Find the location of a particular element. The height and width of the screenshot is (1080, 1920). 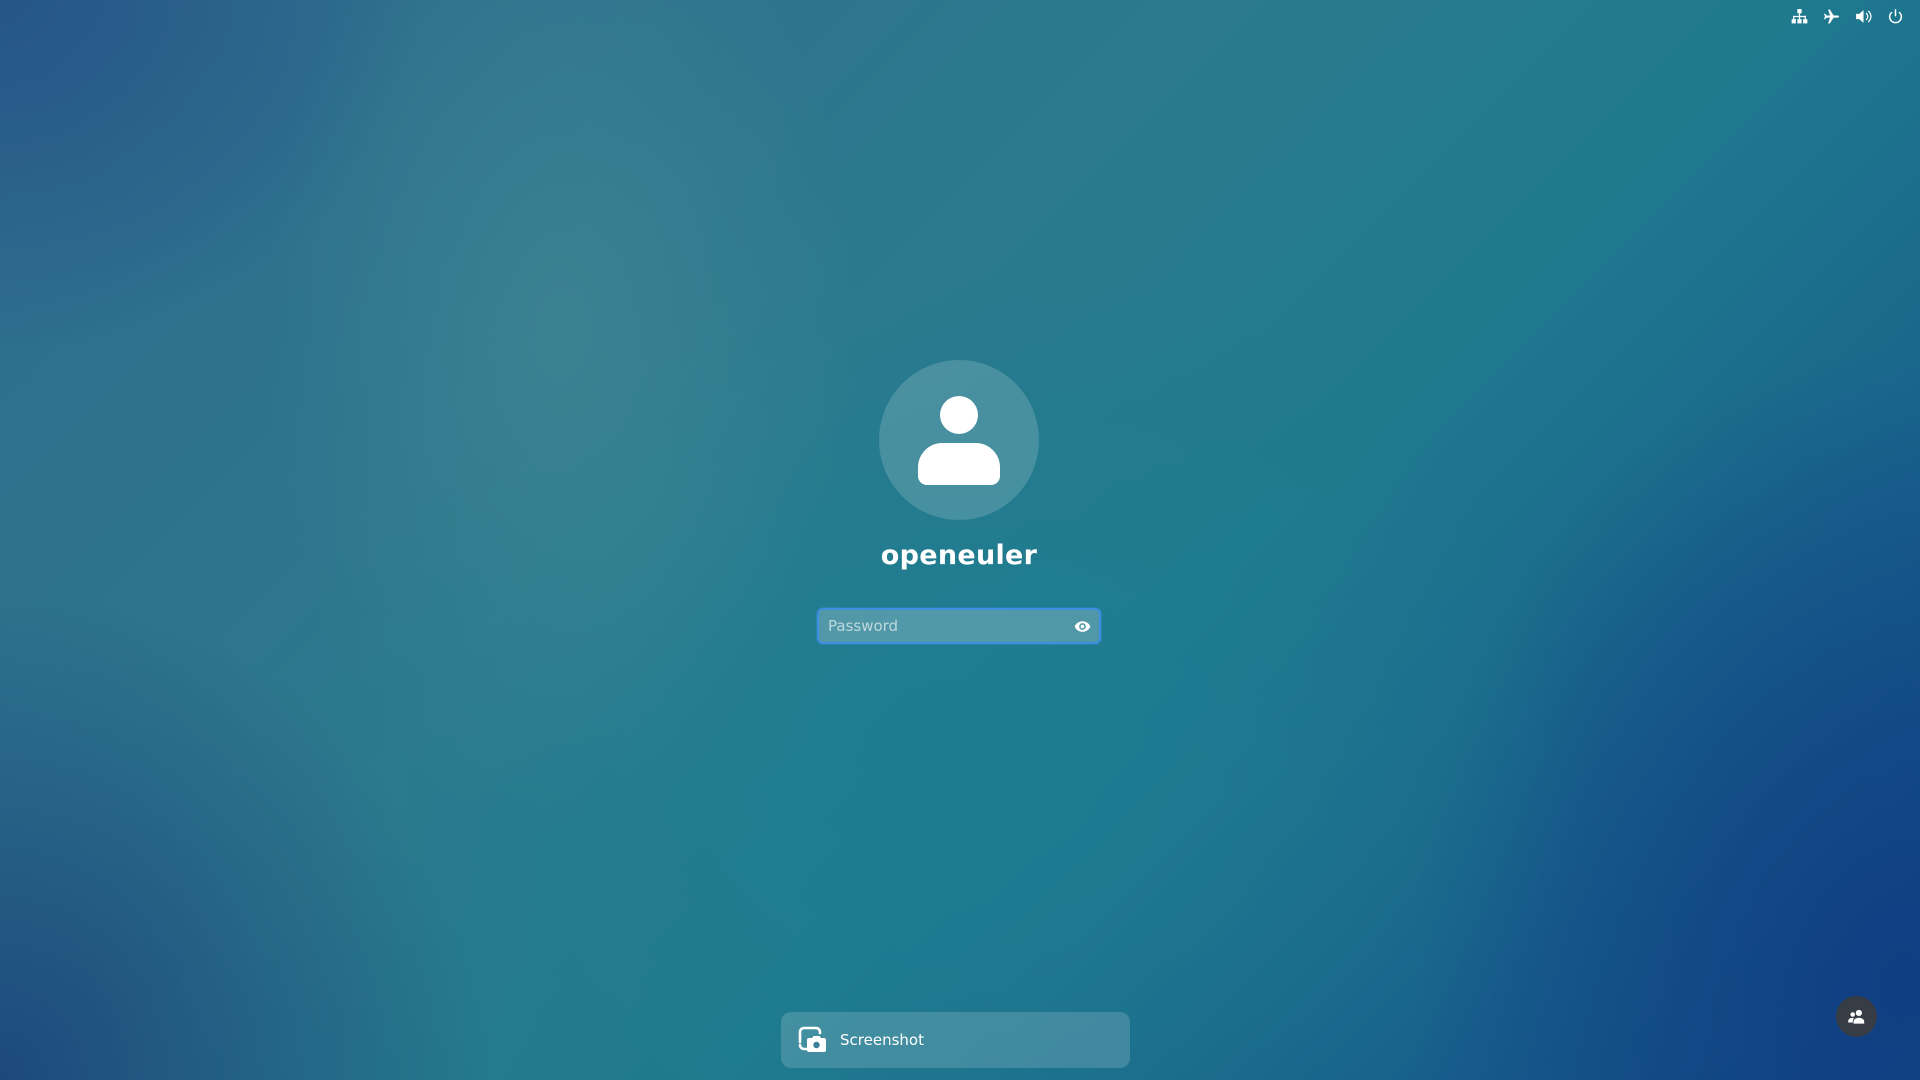

airplane-mode-icon is located at coordinates (1831, 16).